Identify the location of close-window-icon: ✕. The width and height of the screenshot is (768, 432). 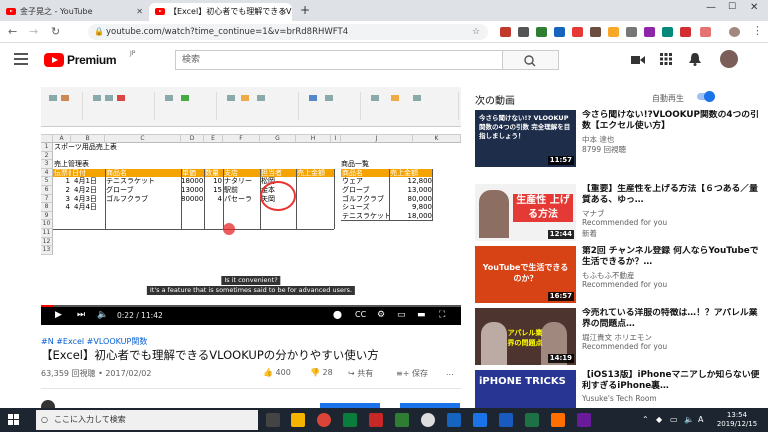
(754, 7).